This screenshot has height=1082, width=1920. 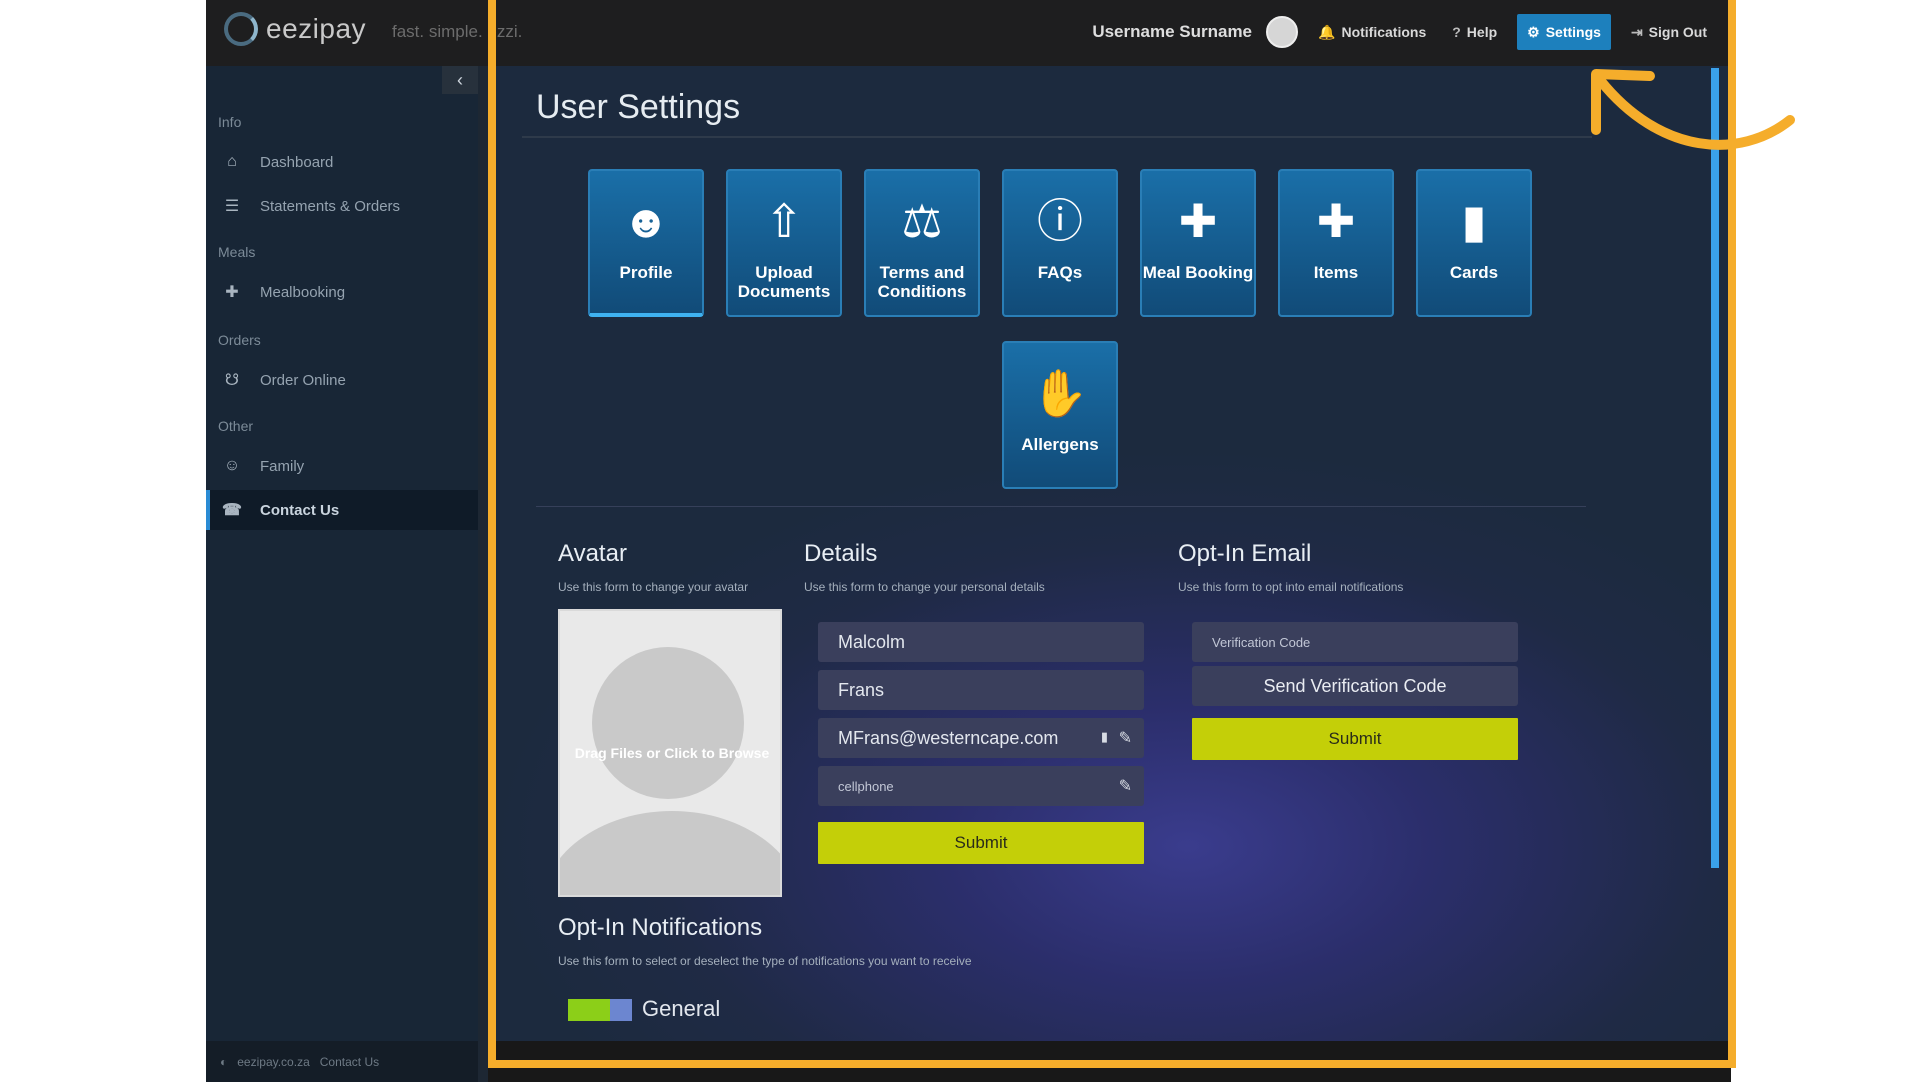 I want to click on sidebar-section-orders: Orders, so click(x=239, y=340).